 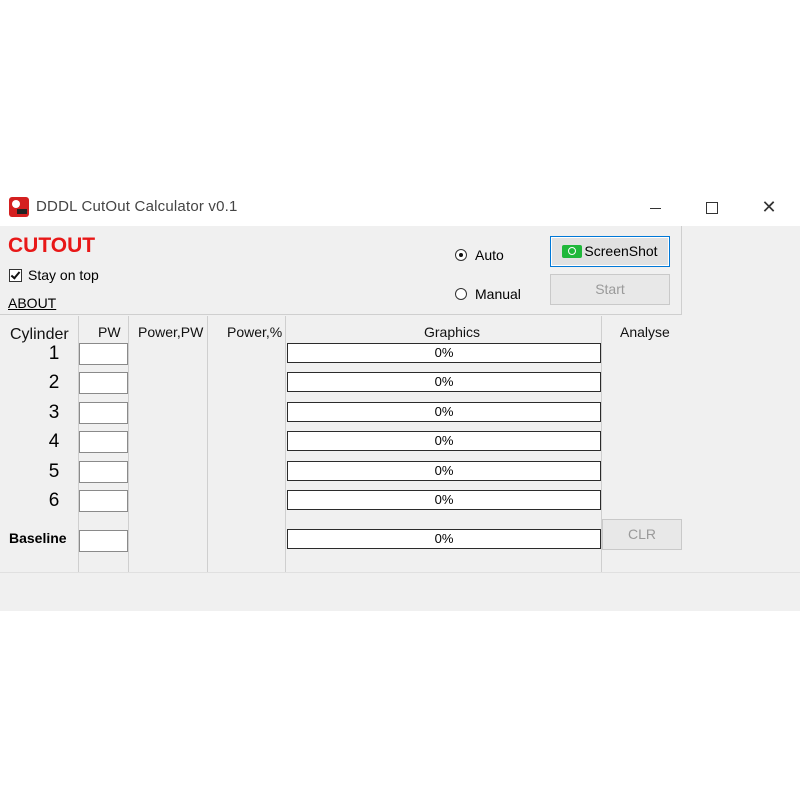 I want to click on screenshot-button: ScreenShot, so click(x=610, y=251).